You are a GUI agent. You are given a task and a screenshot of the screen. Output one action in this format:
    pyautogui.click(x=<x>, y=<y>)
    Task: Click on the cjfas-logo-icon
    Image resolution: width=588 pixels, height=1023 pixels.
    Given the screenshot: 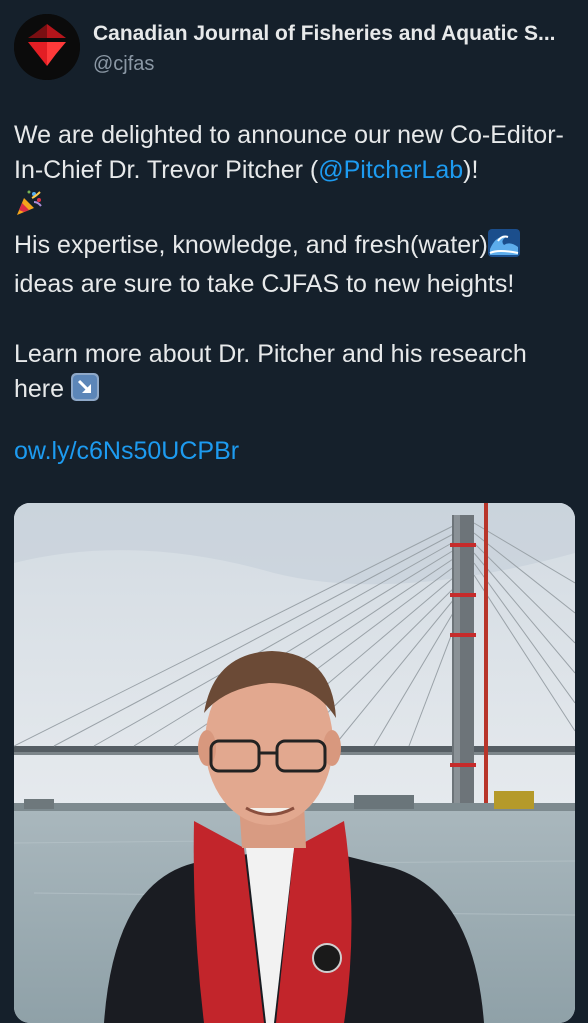 What is the action you would take?
    pyautogui.click(x=47, y=47)
    